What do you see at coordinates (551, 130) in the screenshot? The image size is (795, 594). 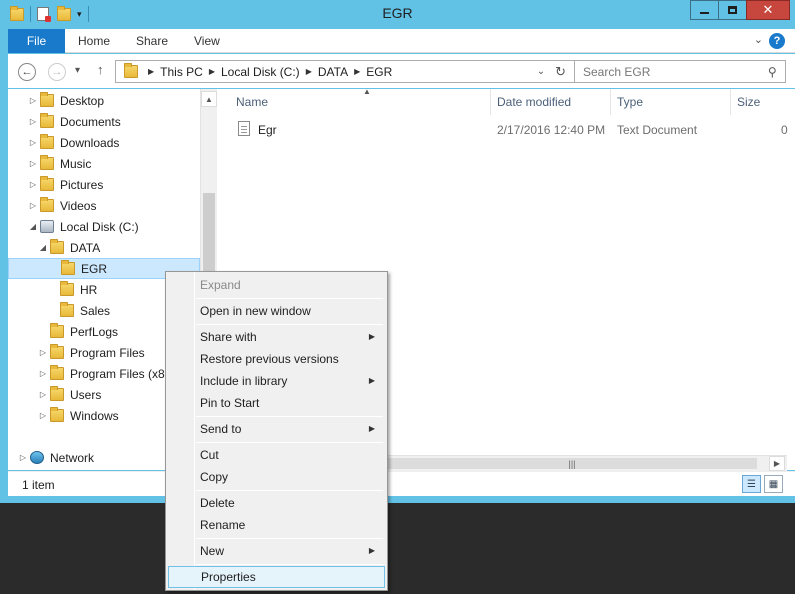 I see `file-date: 2/17/2016 12:40 PM` at bounding box center [551, 130].